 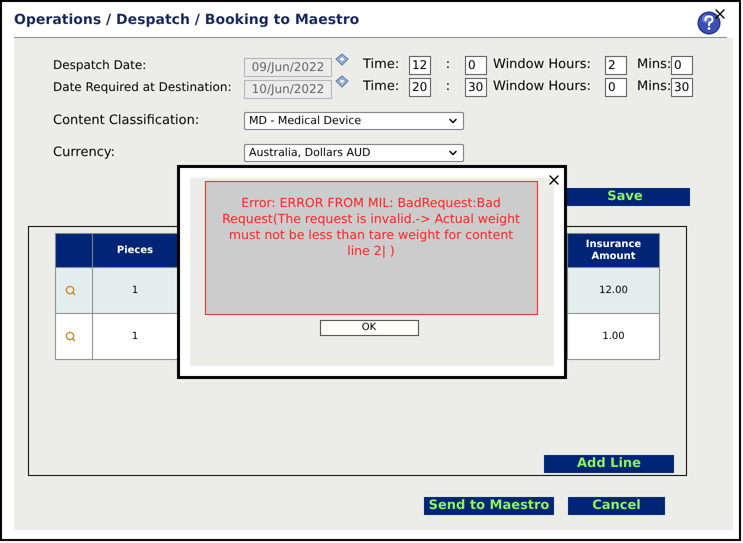 What do you see at coordinates (616, 87) in the screenshot?
I see `window-hours-field: 0` at bounding box center [616, 87].